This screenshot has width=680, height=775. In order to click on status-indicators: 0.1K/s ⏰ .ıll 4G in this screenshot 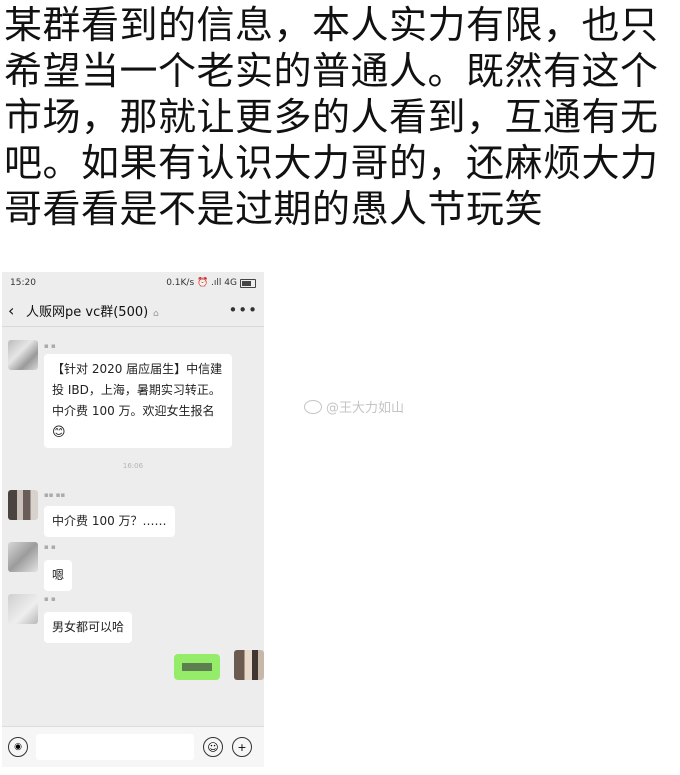, I will do `click(211, 283)`.